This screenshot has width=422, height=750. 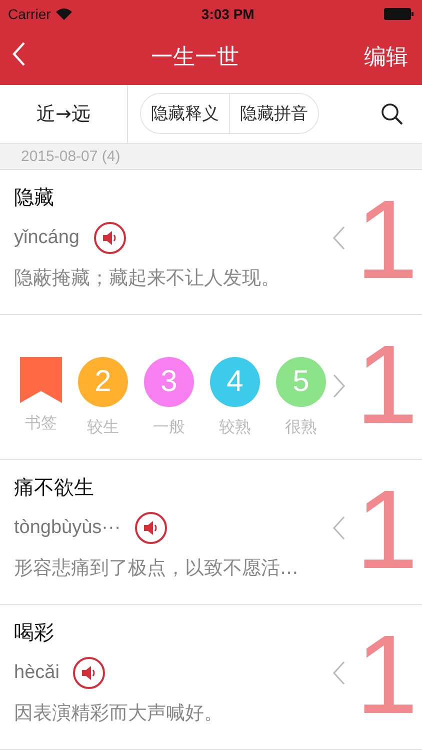 I want to click on definition-text: 因表演精彩而大声喊好。, so click(x=119, y=713).